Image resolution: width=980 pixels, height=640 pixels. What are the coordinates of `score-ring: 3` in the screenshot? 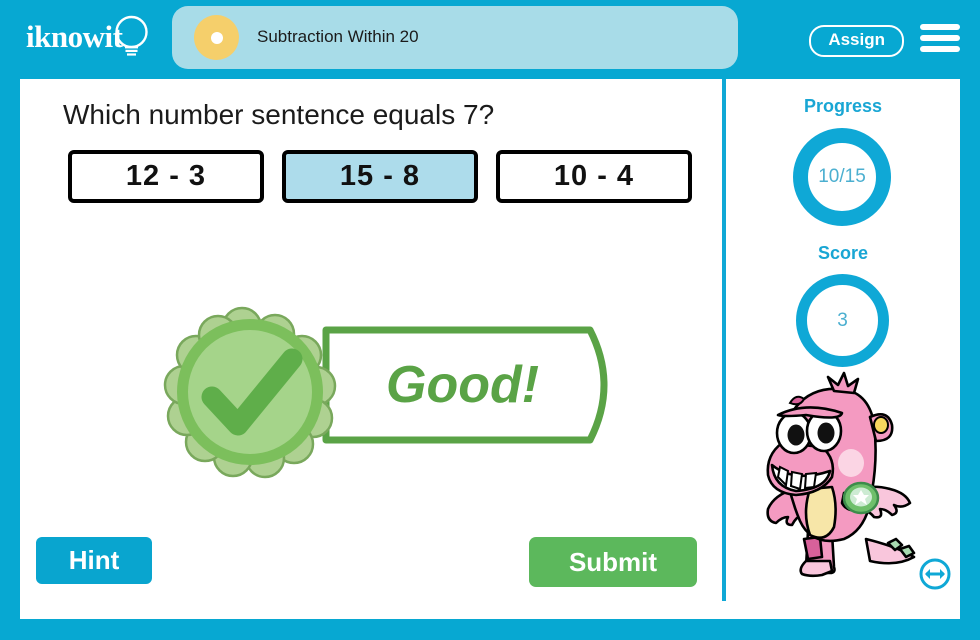 It's located at (842, 320).